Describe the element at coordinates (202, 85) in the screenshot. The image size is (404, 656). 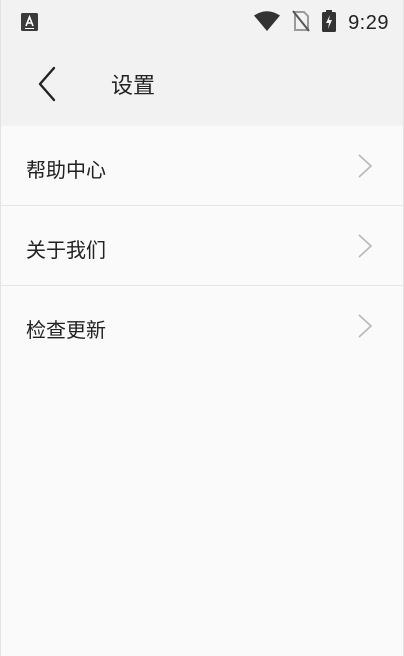
I see `app-bar: 设置` at that location.